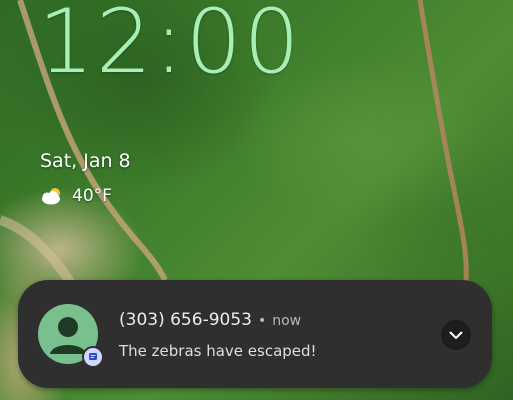 This screenshot has width=513, height=400. Describe the element at coordinates (85, 161) in the screenshot. I see `lock-screen-date: Sat, Jan 8` at that location.